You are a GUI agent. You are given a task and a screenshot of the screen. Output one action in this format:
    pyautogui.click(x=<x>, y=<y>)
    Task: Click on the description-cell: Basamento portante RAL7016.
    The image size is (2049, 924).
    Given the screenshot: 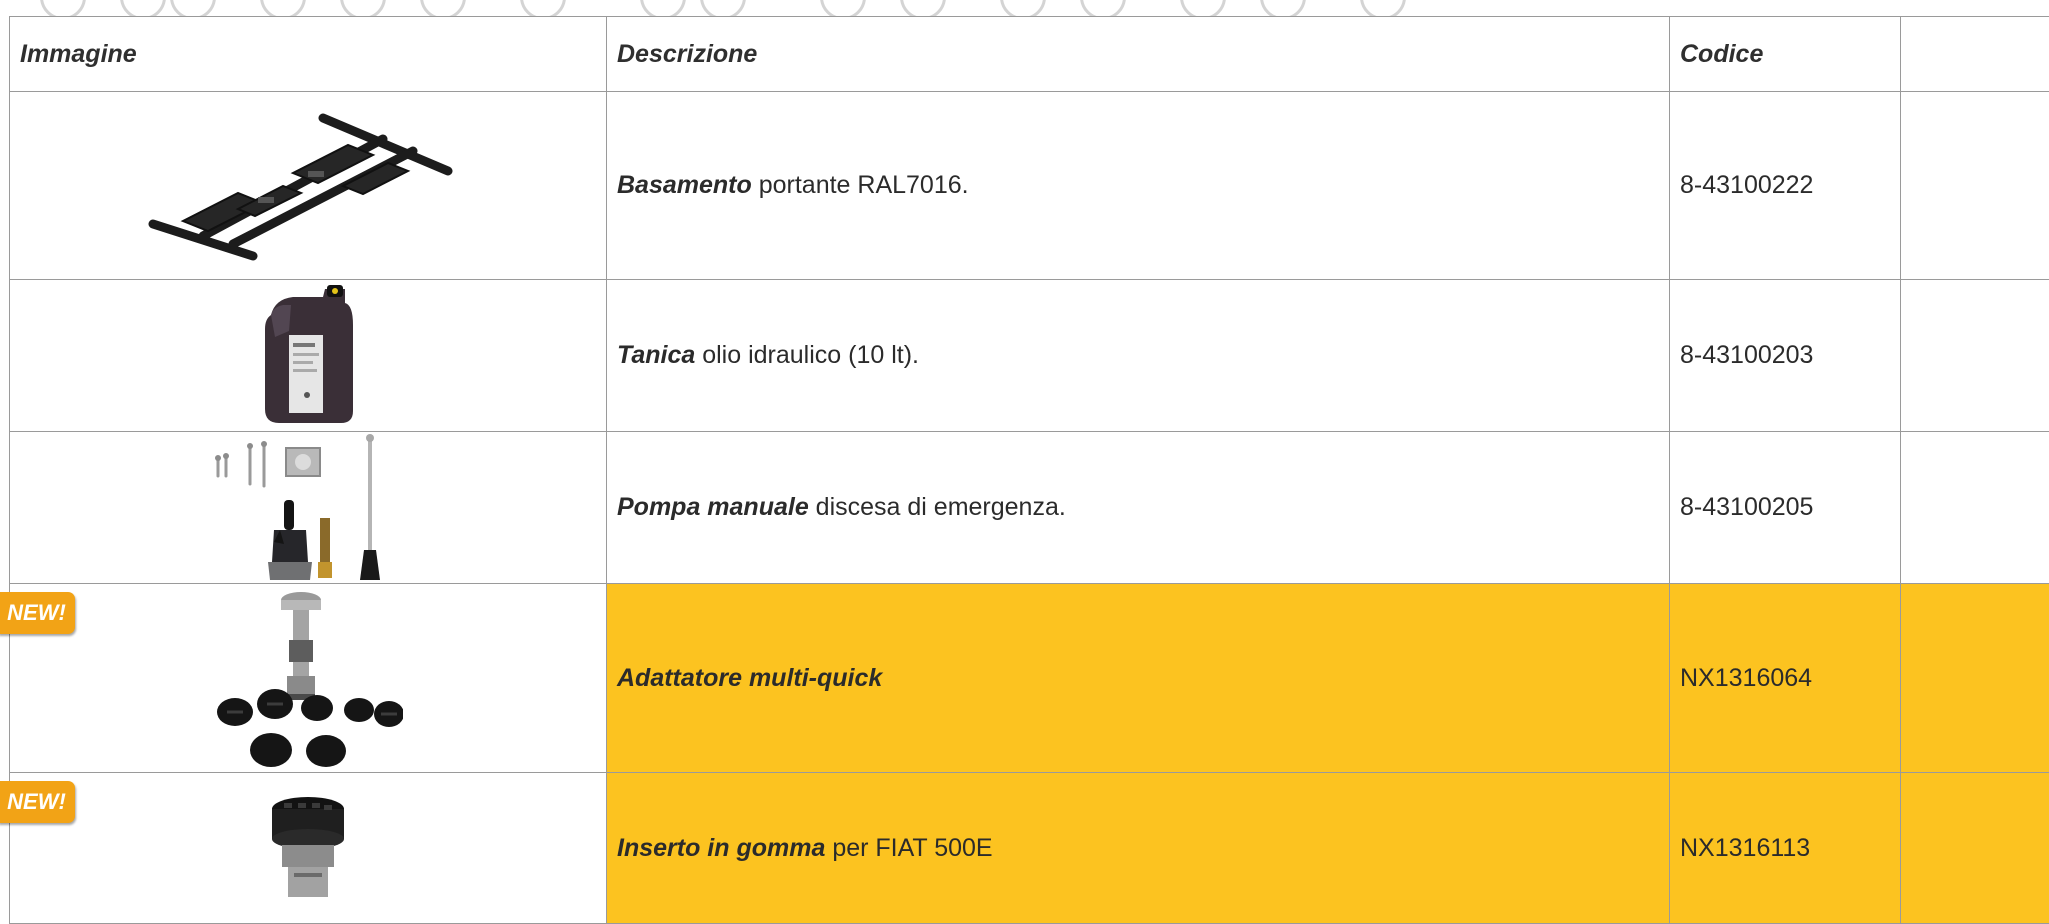 What is the action you would take?
    pyautogui.click(x=1138, y=186)
    